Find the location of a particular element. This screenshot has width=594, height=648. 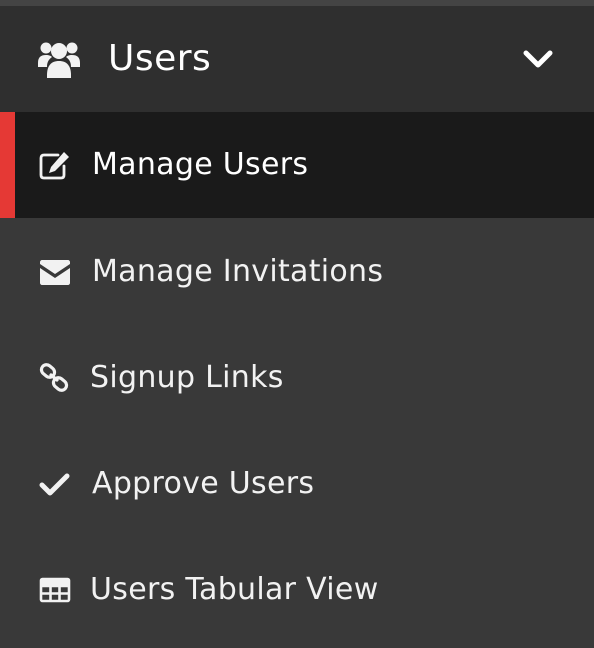

table-icon is located at coordinates (55, 590).